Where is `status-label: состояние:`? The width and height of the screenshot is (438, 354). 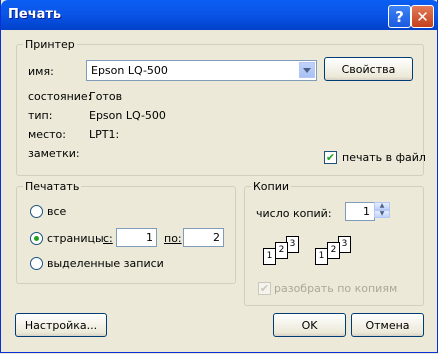
status-label: состояние: is located at coordinates (60, 96).